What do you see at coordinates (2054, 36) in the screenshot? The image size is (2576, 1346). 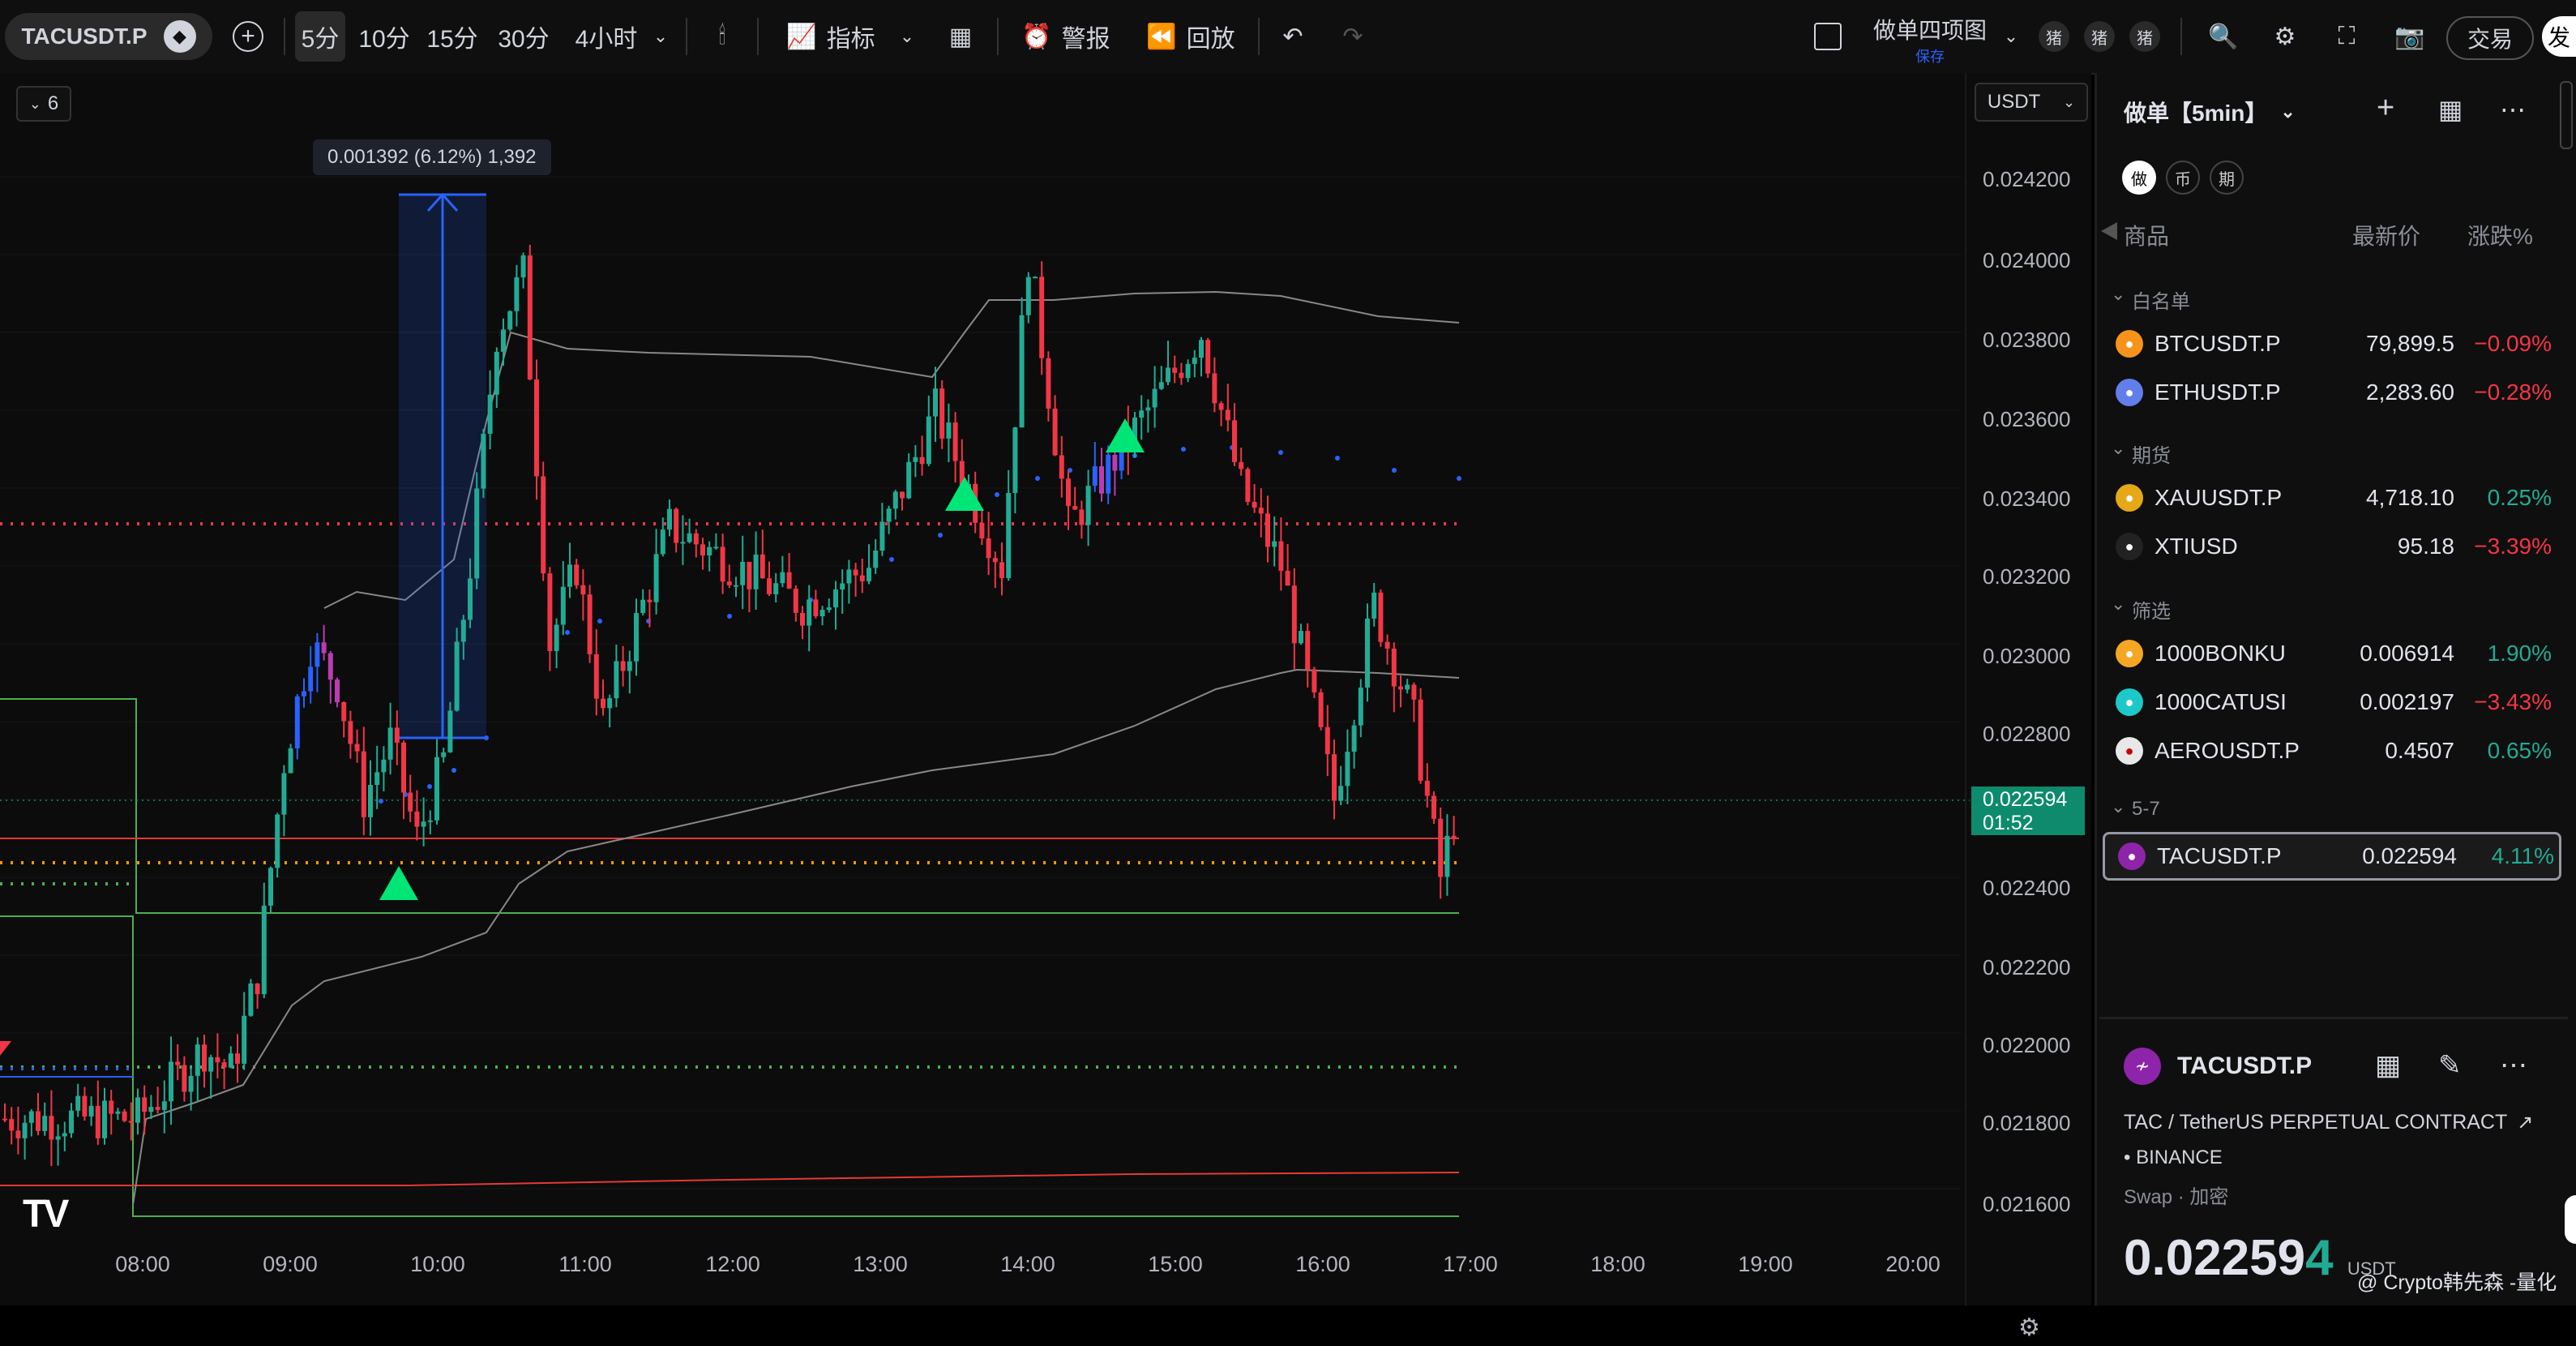 I see `user-badge-1: 猪` at bounding box center [2054, 36].